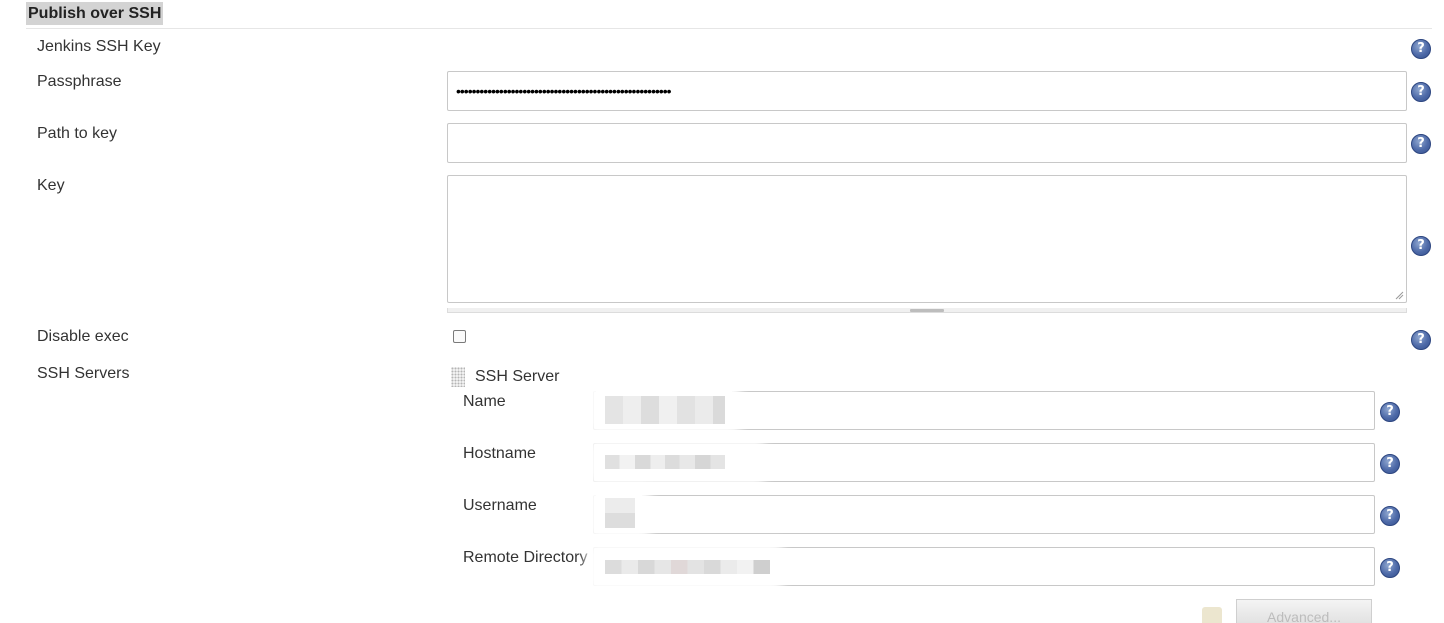 The width and height of the screenshot is (1444, 623). Describe the element at coordinates (1399, 295) in the screenshot. I see `resize-grip-icon` at that location.